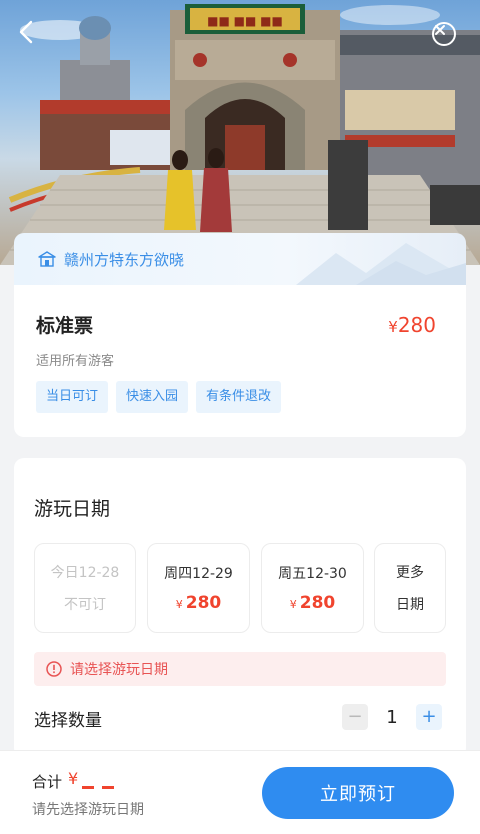  I want to click on quantity-value: 1, so click(392, 717).